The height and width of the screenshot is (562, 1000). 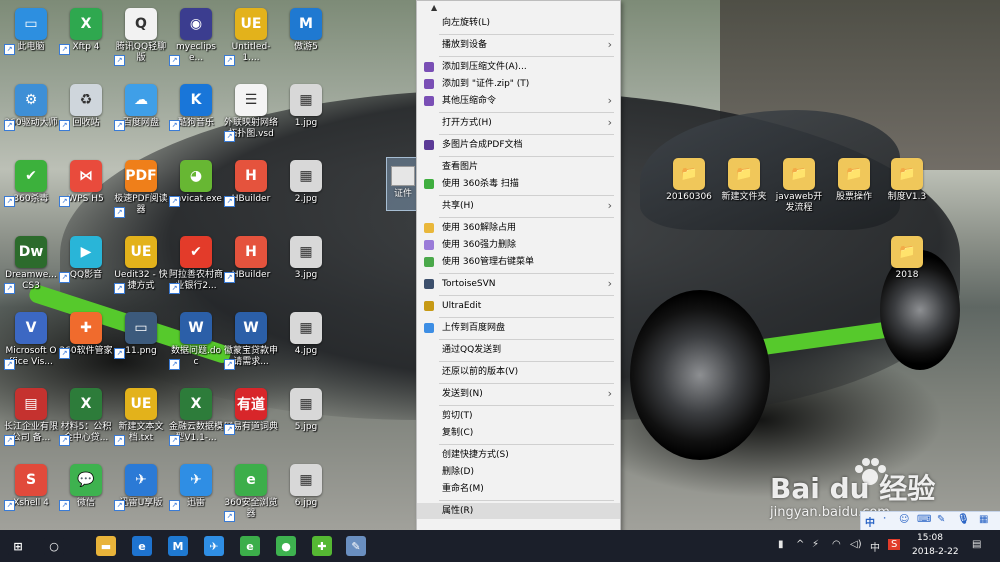 What do you see at coordinates (518, 228) in the screenshot?
I see `menu-item: 使用 360解除占用` at bounding box center [518, 228].